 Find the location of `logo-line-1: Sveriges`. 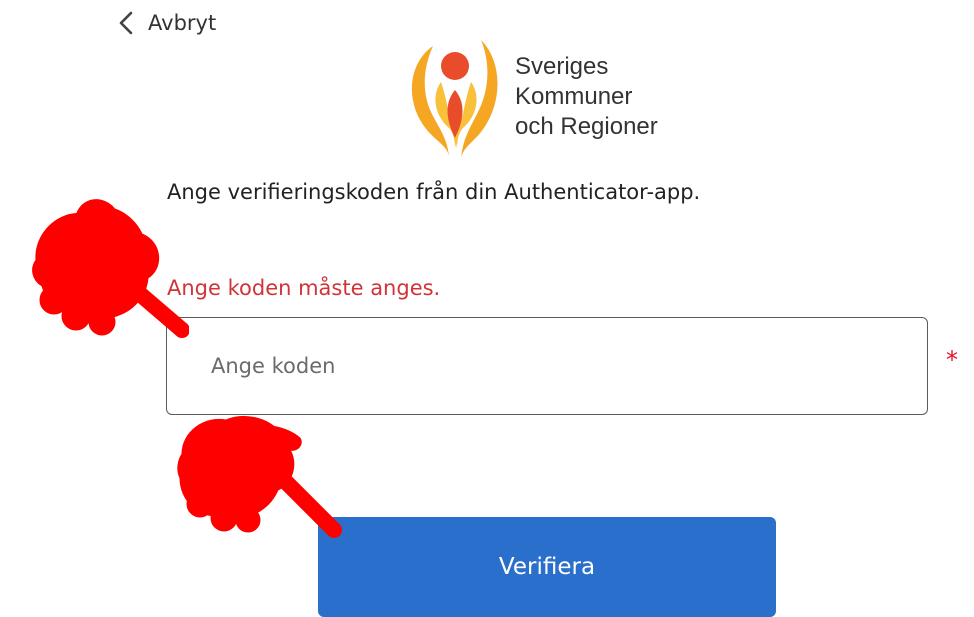

logo-line-1: Sveriges is located at coordinates (562, 66).